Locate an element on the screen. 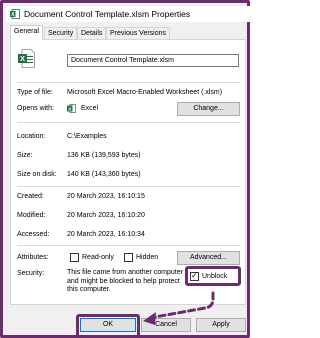 This screenshot has width=320, height=338. tab-previous-versions: Previous Versions is located at coordinates (138, 33).